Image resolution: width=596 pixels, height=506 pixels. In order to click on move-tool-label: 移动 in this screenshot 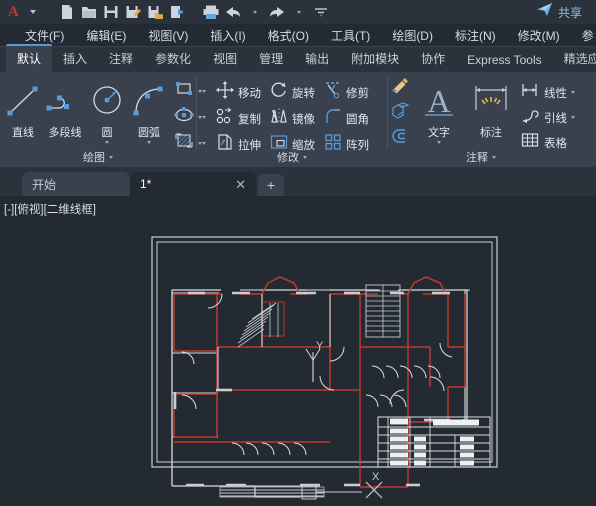, I will do `click(249, 93)`.